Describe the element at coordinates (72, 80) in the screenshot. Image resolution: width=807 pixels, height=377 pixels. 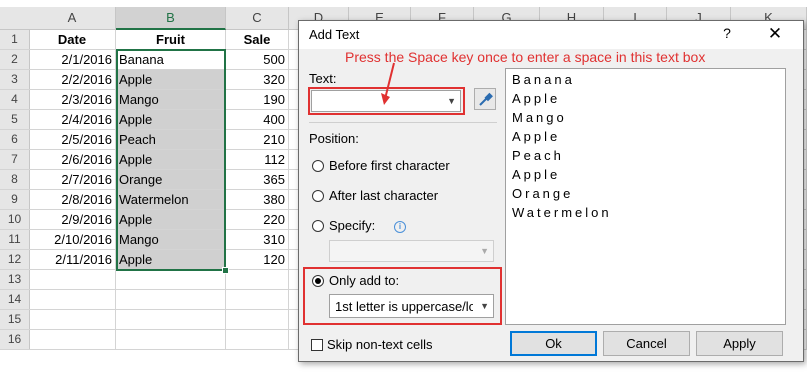
I see `date-cell: 2/2/2016` at that location.